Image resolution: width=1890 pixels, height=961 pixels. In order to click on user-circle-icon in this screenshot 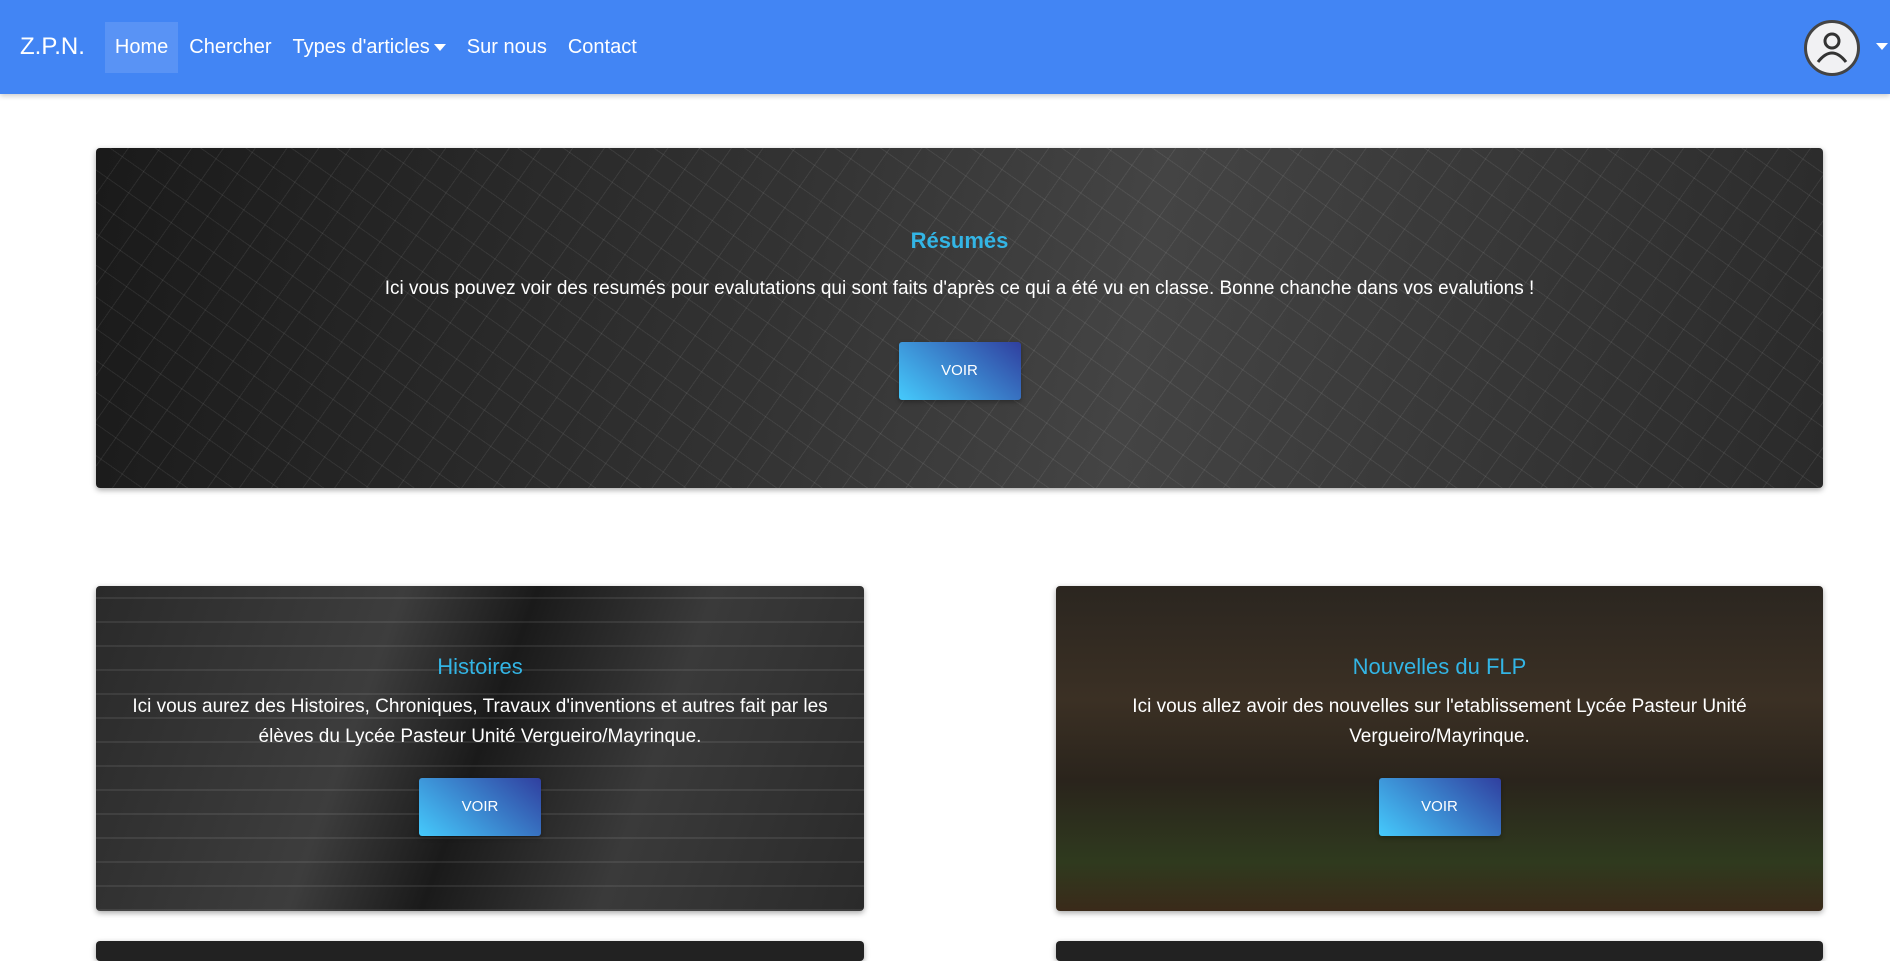, I will do `click(1832, 47)`.